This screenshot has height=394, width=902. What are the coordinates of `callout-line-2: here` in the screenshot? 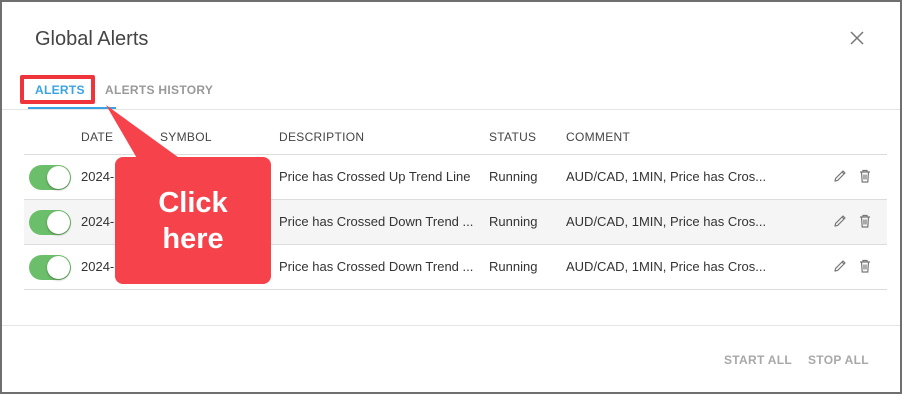 It's located at (193, 238).